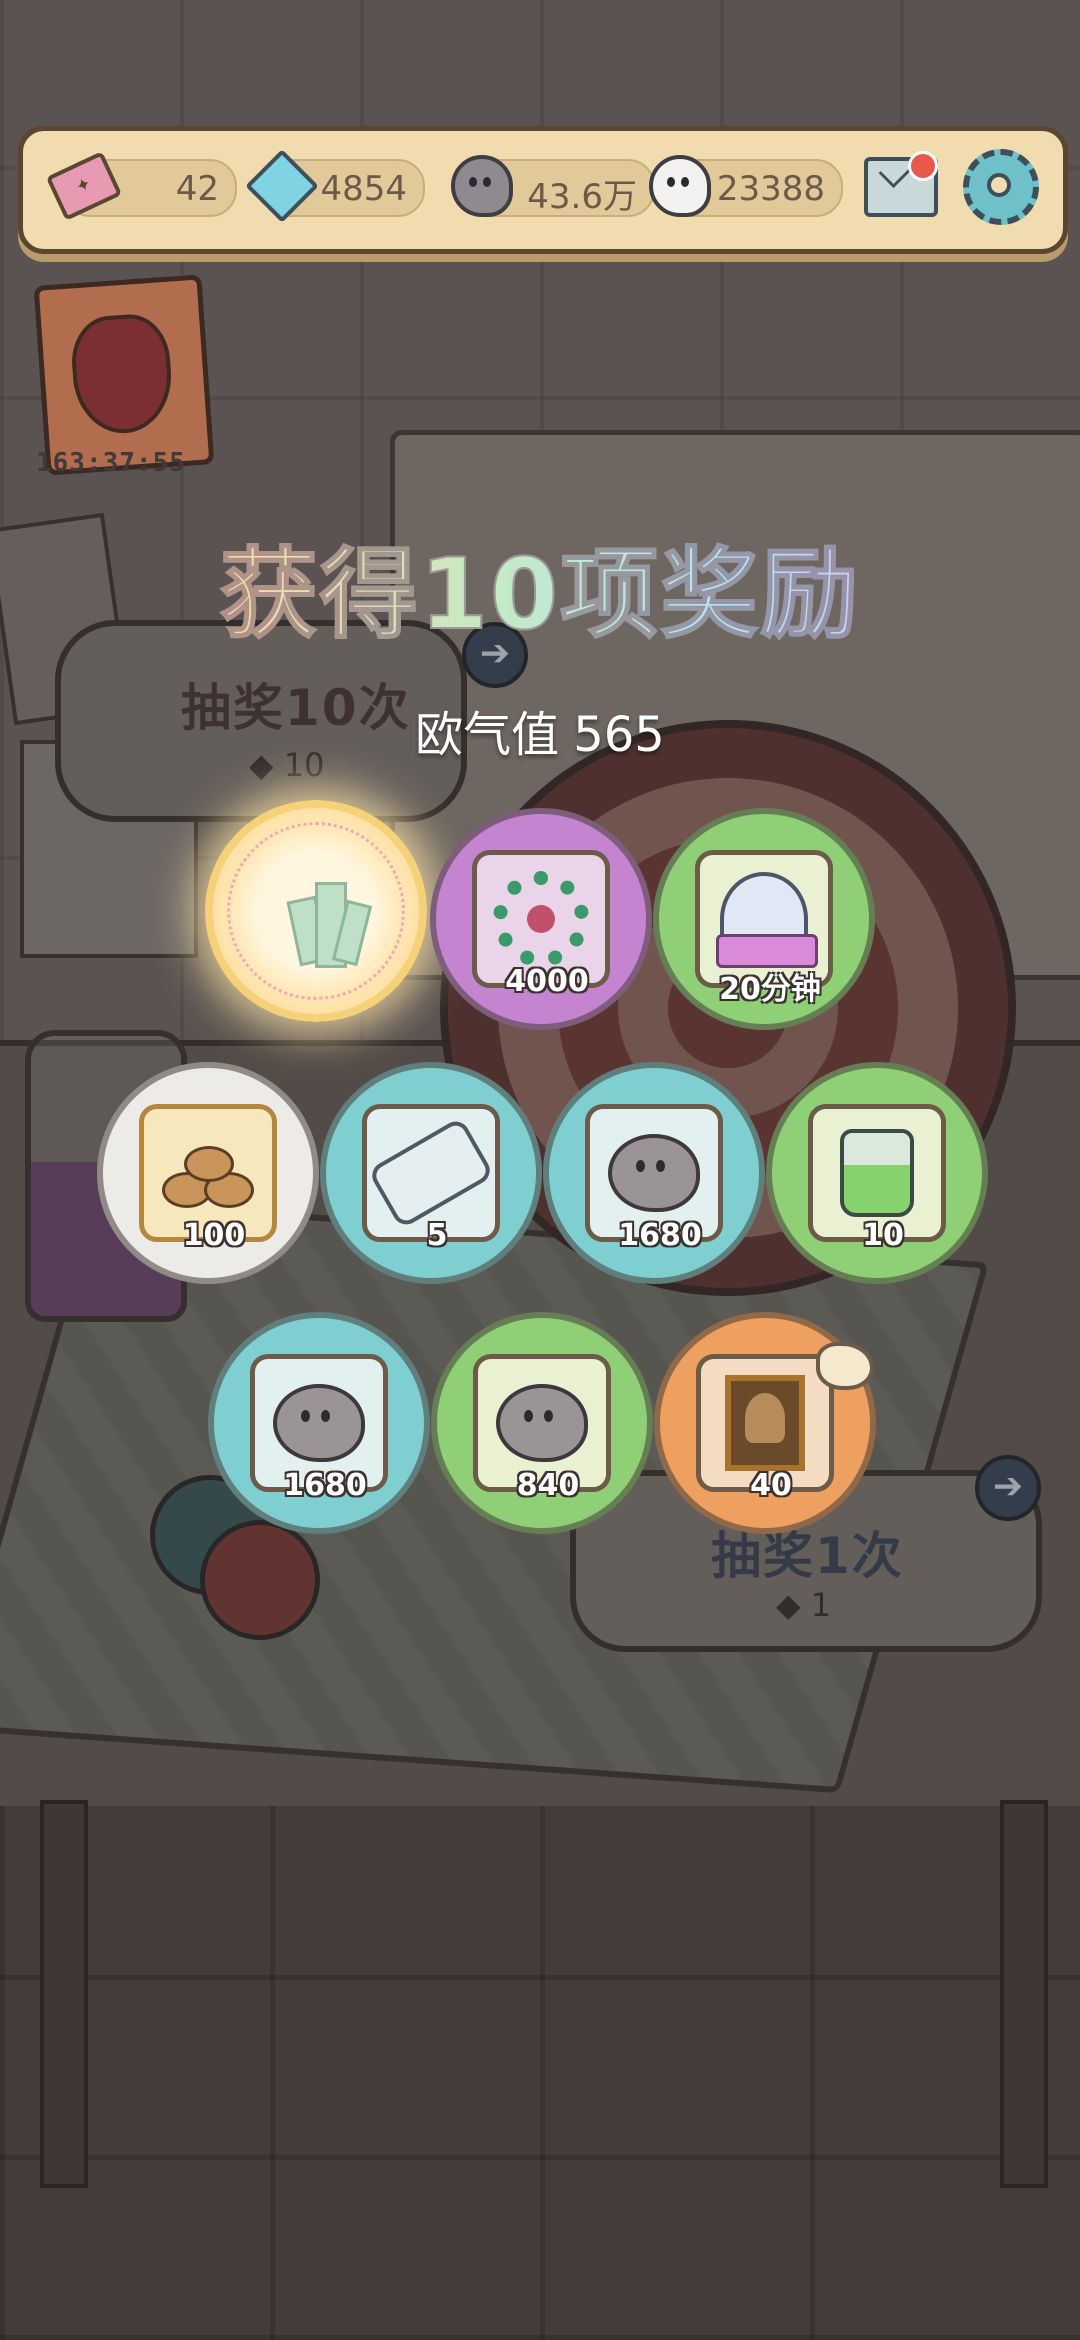 Image resolution: width=1080 pixels, height=2340 pixels. I want to click on notification-dot, so click(923, 166).